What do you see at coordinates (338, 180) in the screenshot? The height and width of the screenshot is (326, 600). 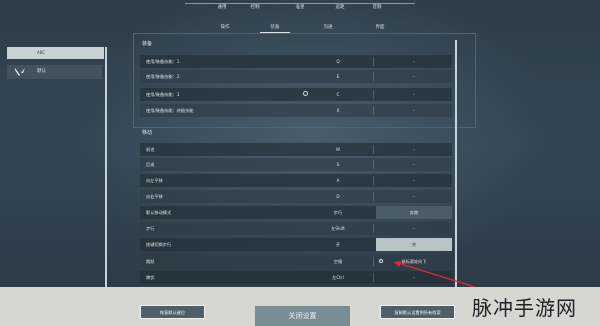 I see `primary-key: A` at bounding box center [338, 180].